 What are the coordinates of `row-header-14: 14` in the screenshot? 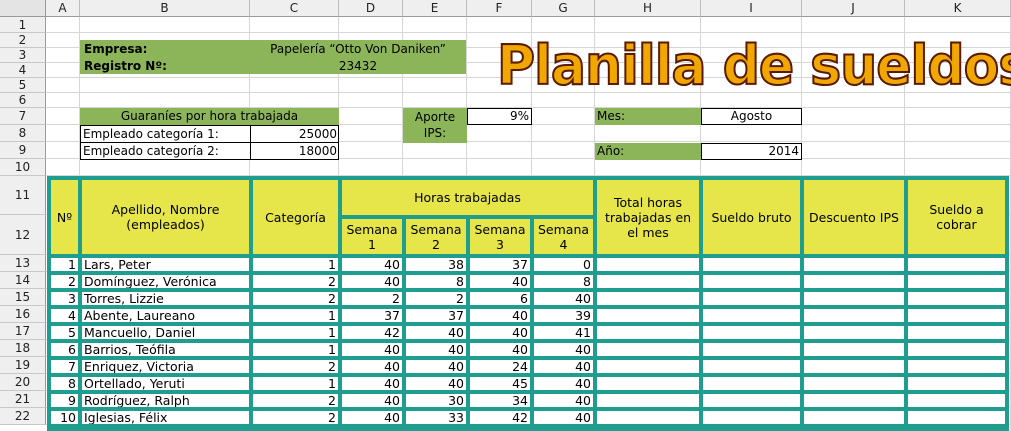 It's located at (23, 280).